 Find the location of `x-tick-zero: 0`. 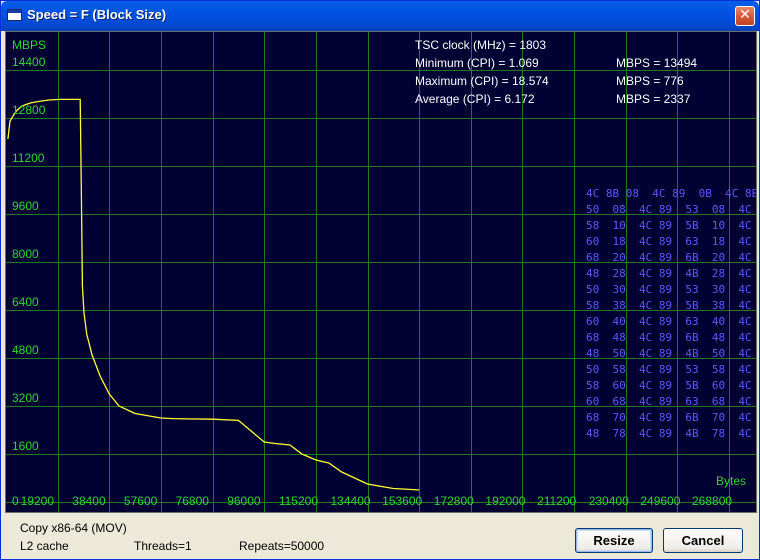

x-tick-zero: 0 is located at coordinates (15, 501).